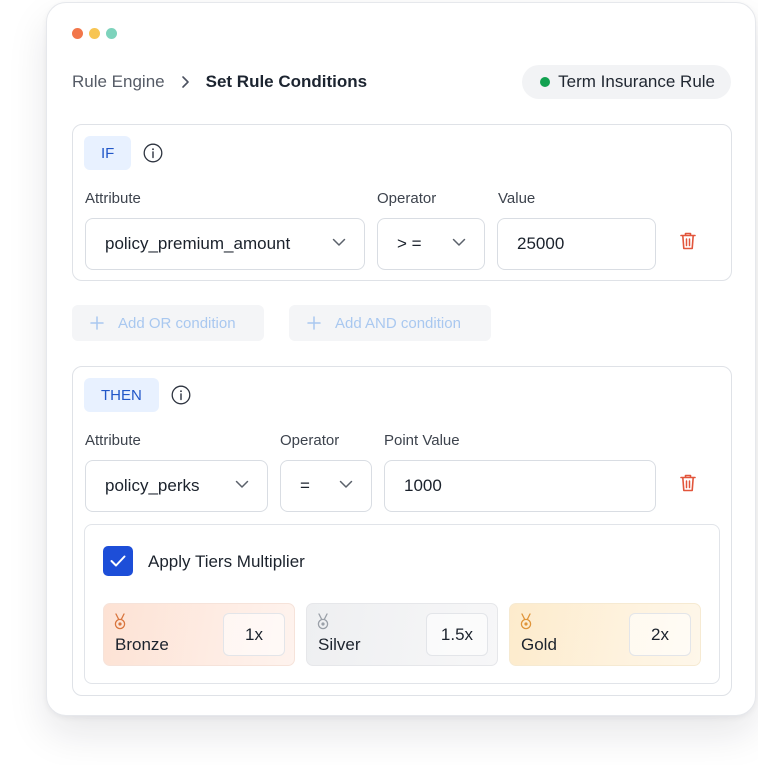 The image size is (758, 765). Describe the element at coordinates (111, 33) in the screenshot. I see `maximize-window-button` at that location.